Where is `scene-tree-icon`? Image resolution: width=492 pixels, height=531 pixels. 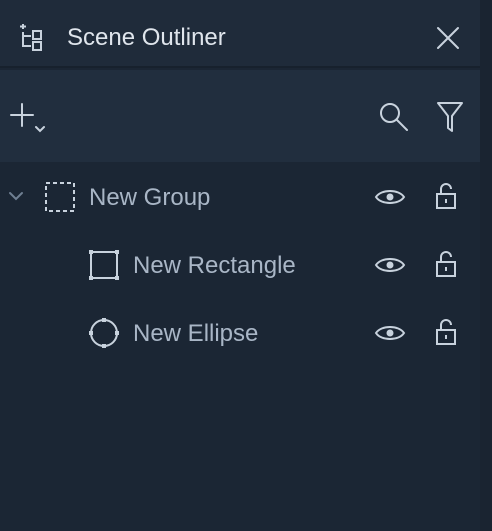 scene-tree-icon is located at coordinates (31, 37).